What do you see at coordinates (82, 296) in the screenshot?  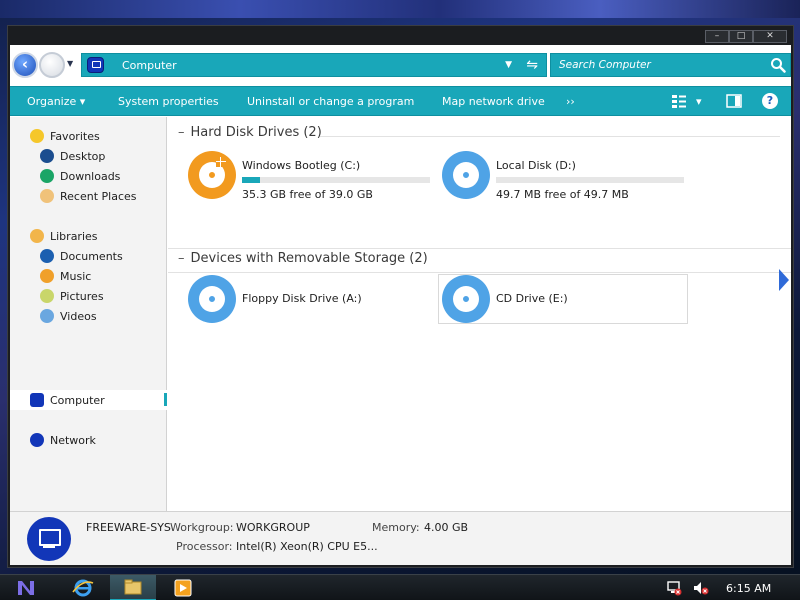 I see `sidebar-item-label: Pictures` at bounding box center [82, 296].